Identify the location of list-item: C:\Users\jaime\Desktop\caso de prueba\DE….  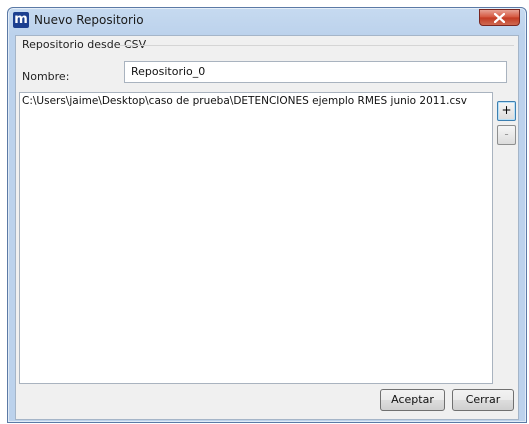
(244, 101).